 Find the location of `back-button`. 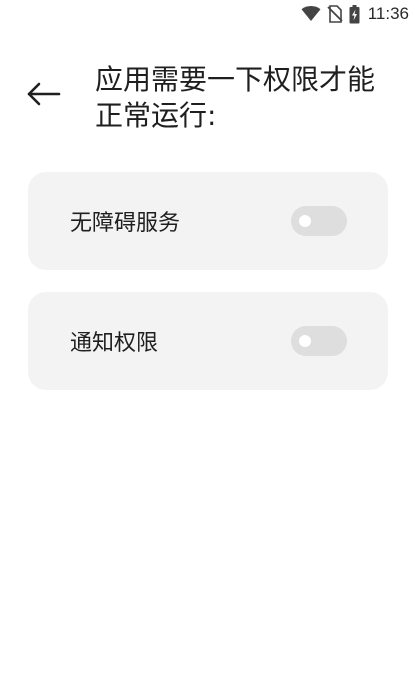

back-button is located at coordinates (44, 96).